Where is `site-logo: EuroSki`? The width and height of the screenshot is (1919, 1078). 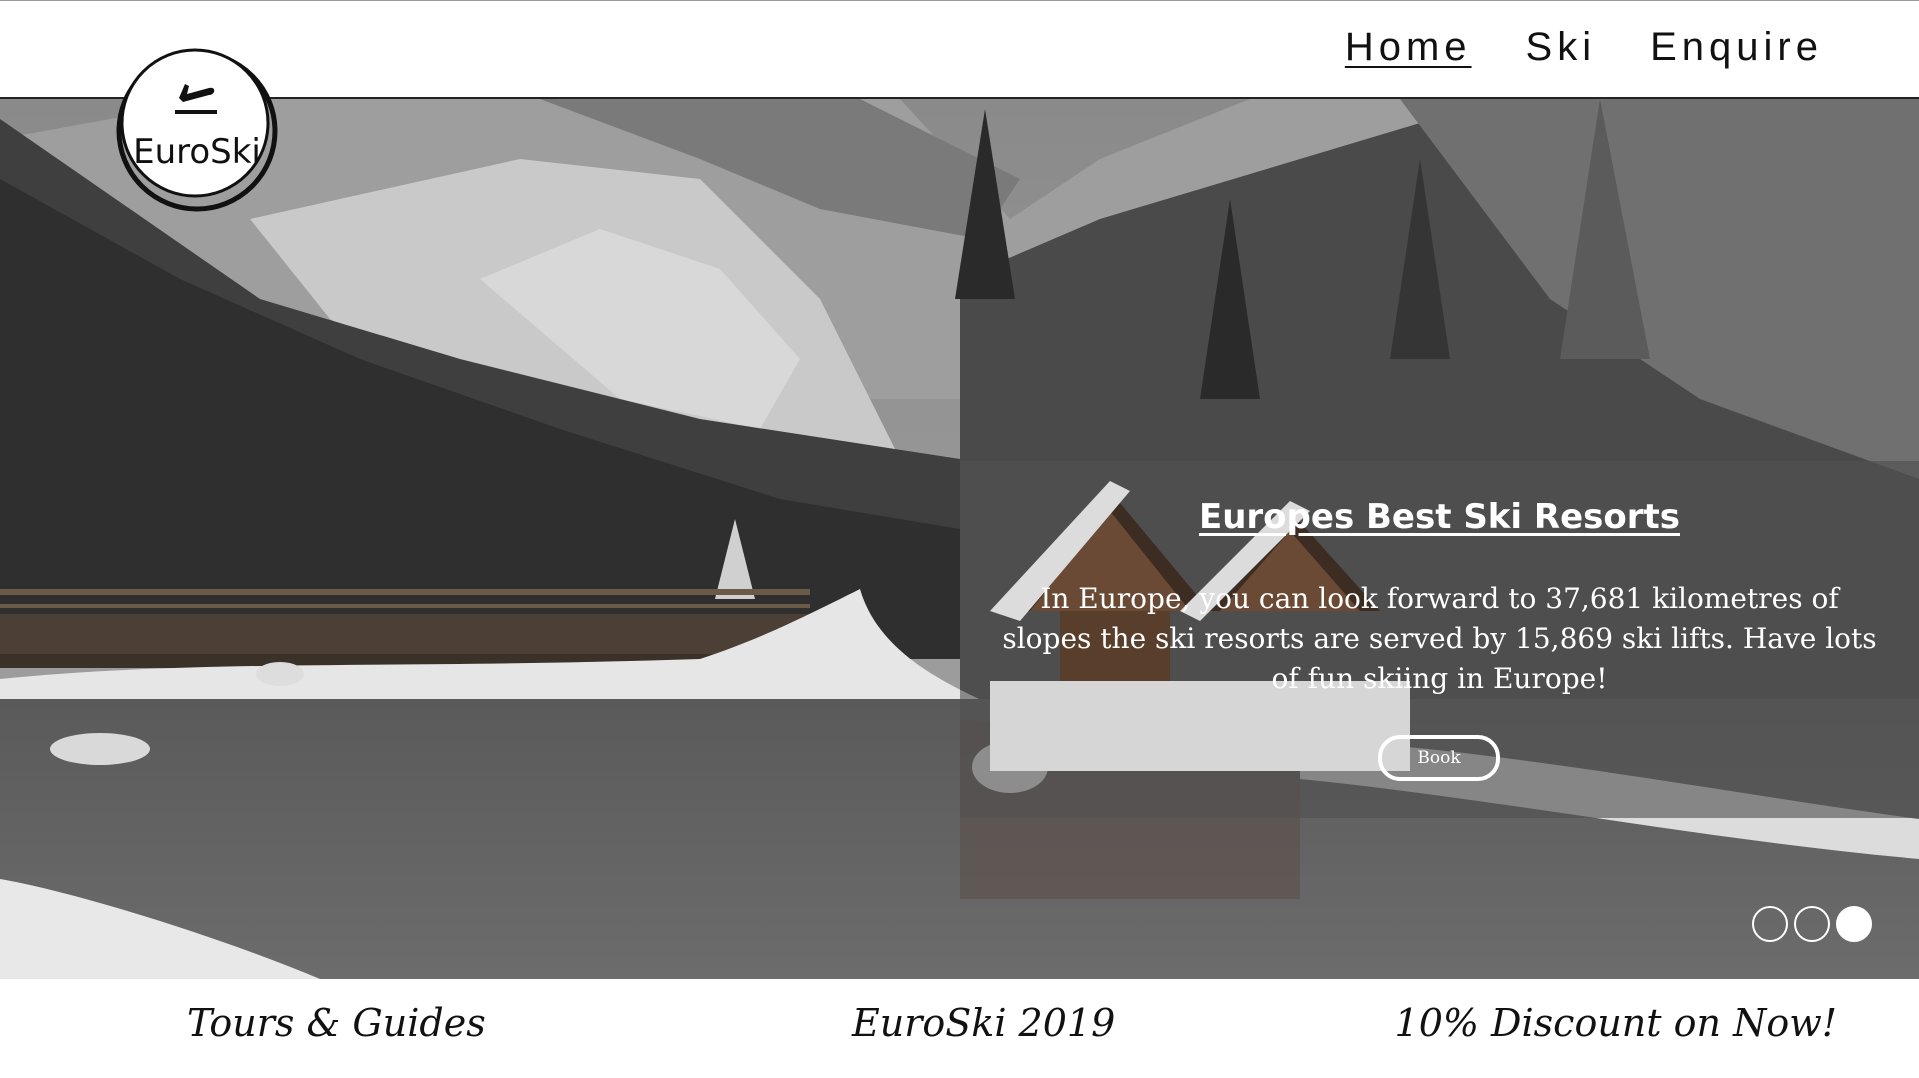 site-logo: EuroSki is located at coordinates (197, 131).